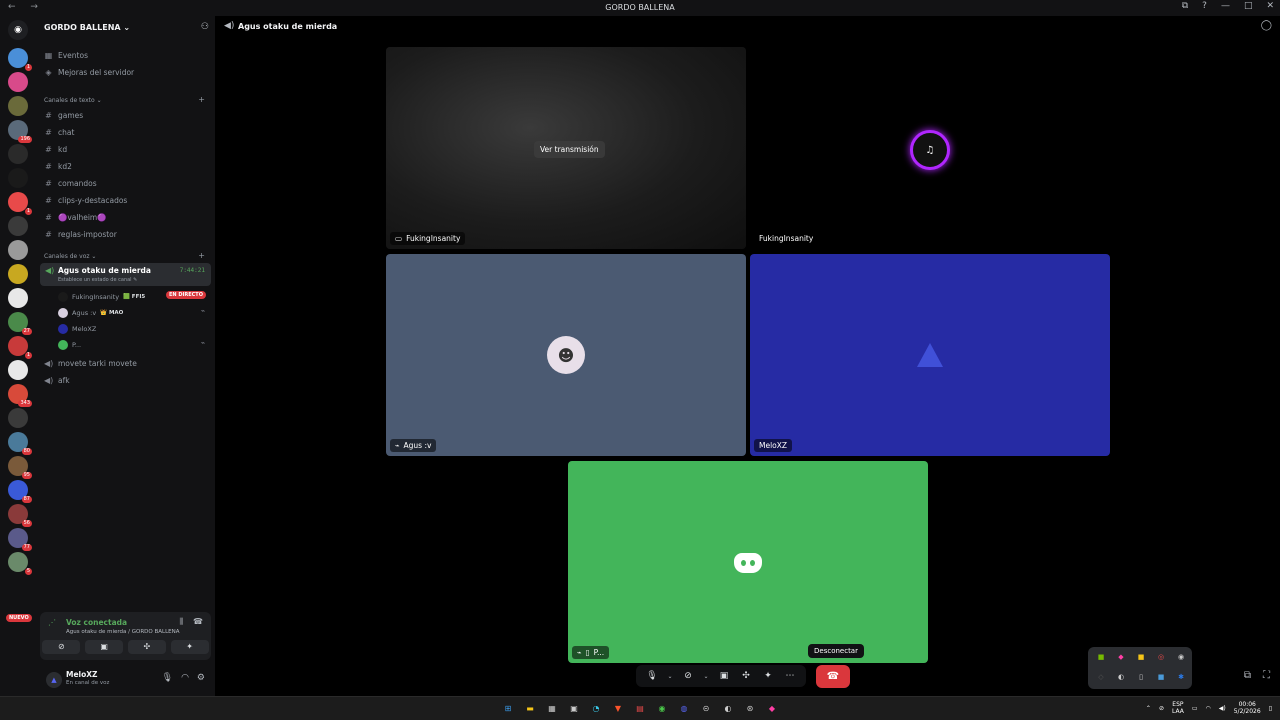 This screenshot has height=720, width=1280. What do you see at coordinates (790, 676) in the screenshot?
I see `more-icon: ⋯` at bounding box center [790, 676].